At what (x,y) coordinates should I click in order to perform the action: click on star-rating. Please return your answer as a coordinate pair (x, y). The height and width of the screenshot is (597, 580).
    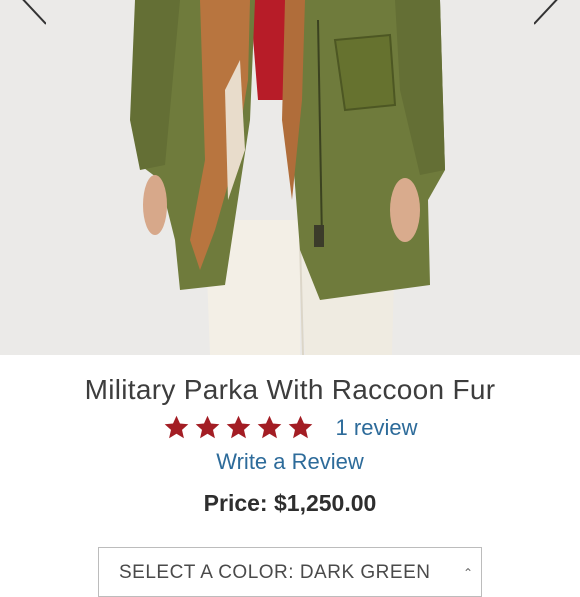
    Looking at the image, I should click on (238, 427).